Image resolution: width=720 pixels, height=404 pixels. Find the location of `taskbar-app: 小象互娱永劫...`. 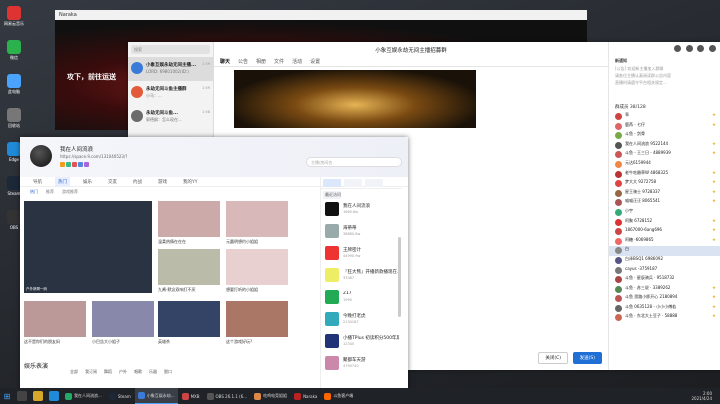

taskbar-app: 小象互娱永劫... is located at coordinates (156, 396).